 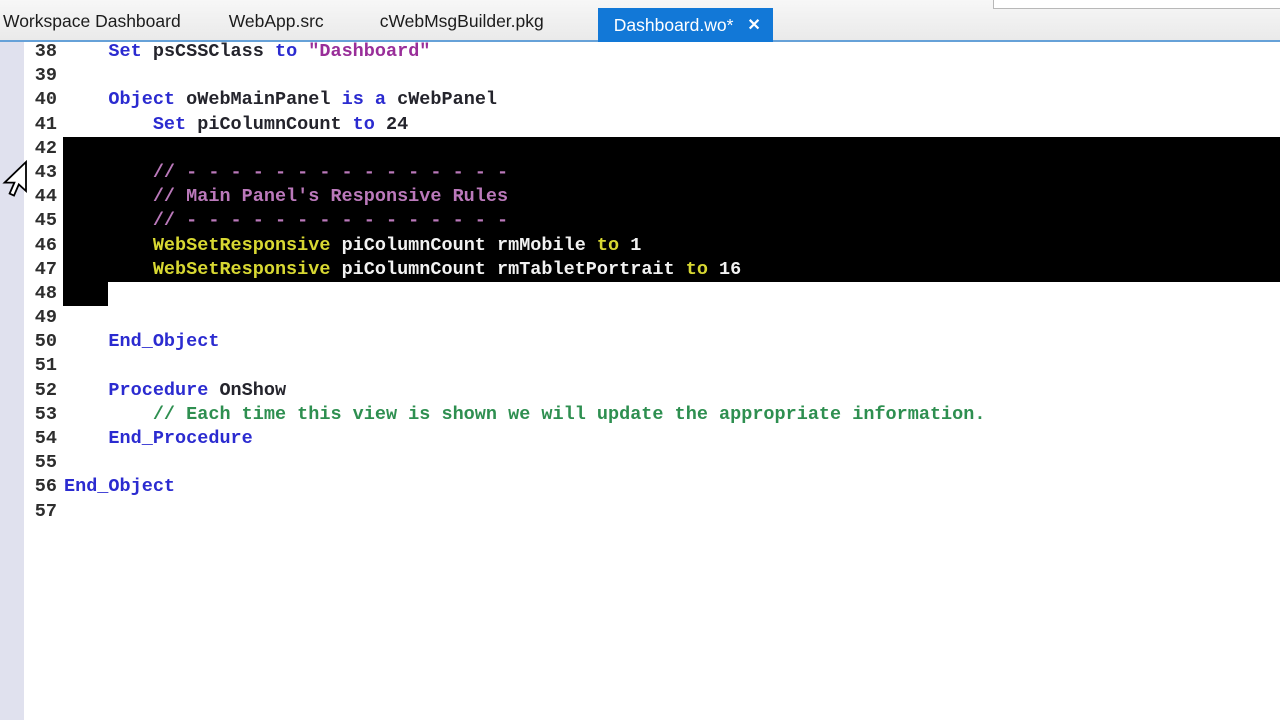 I want to click on line-number: 39, so click(x=28, y=76).